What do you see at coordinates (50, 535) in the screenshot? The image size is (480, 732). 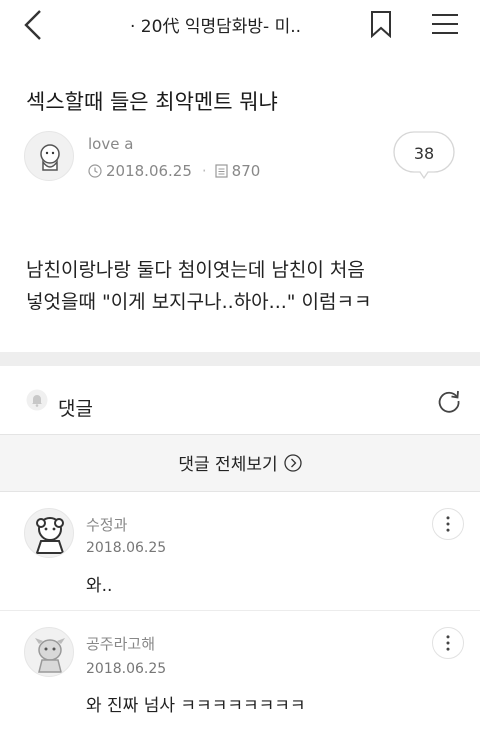 I see `puppy-avatar-icon` at bounding box center [50, 535].